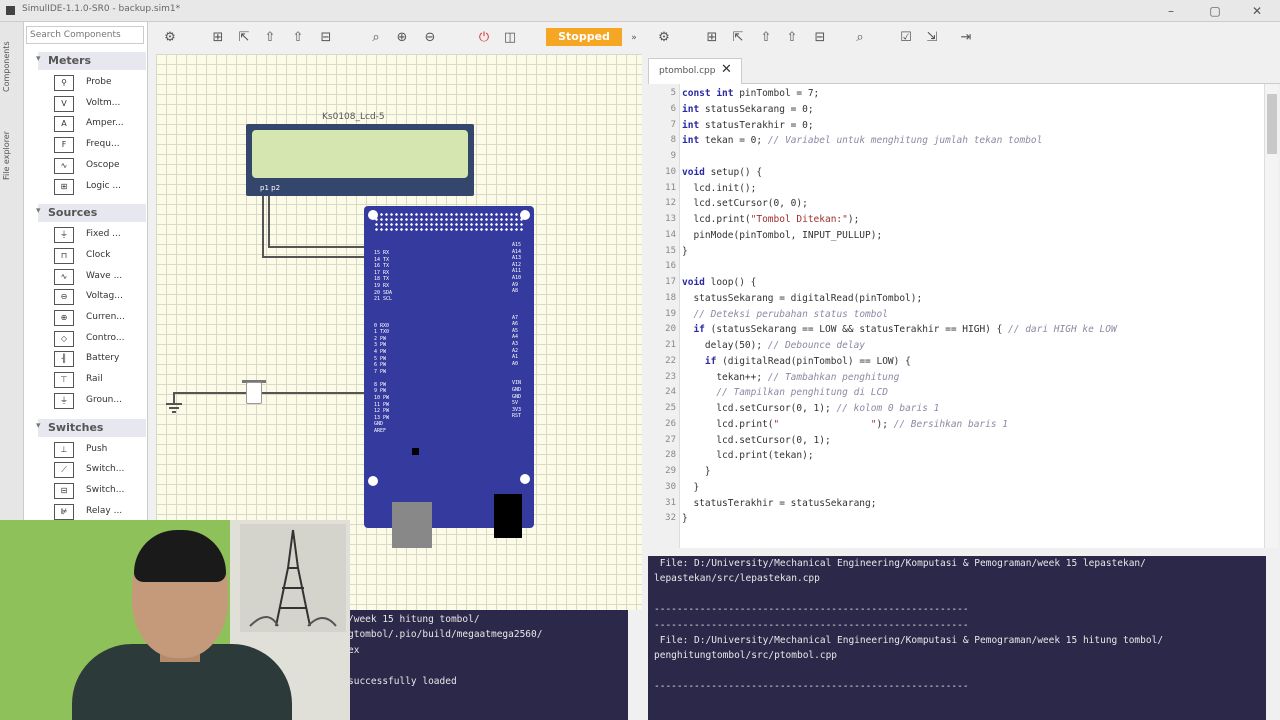 This screenshot has height=720, width=1280. I want to click on tab-ptombol-cpp: ptombol.cpp ✕, so click(695, 71).